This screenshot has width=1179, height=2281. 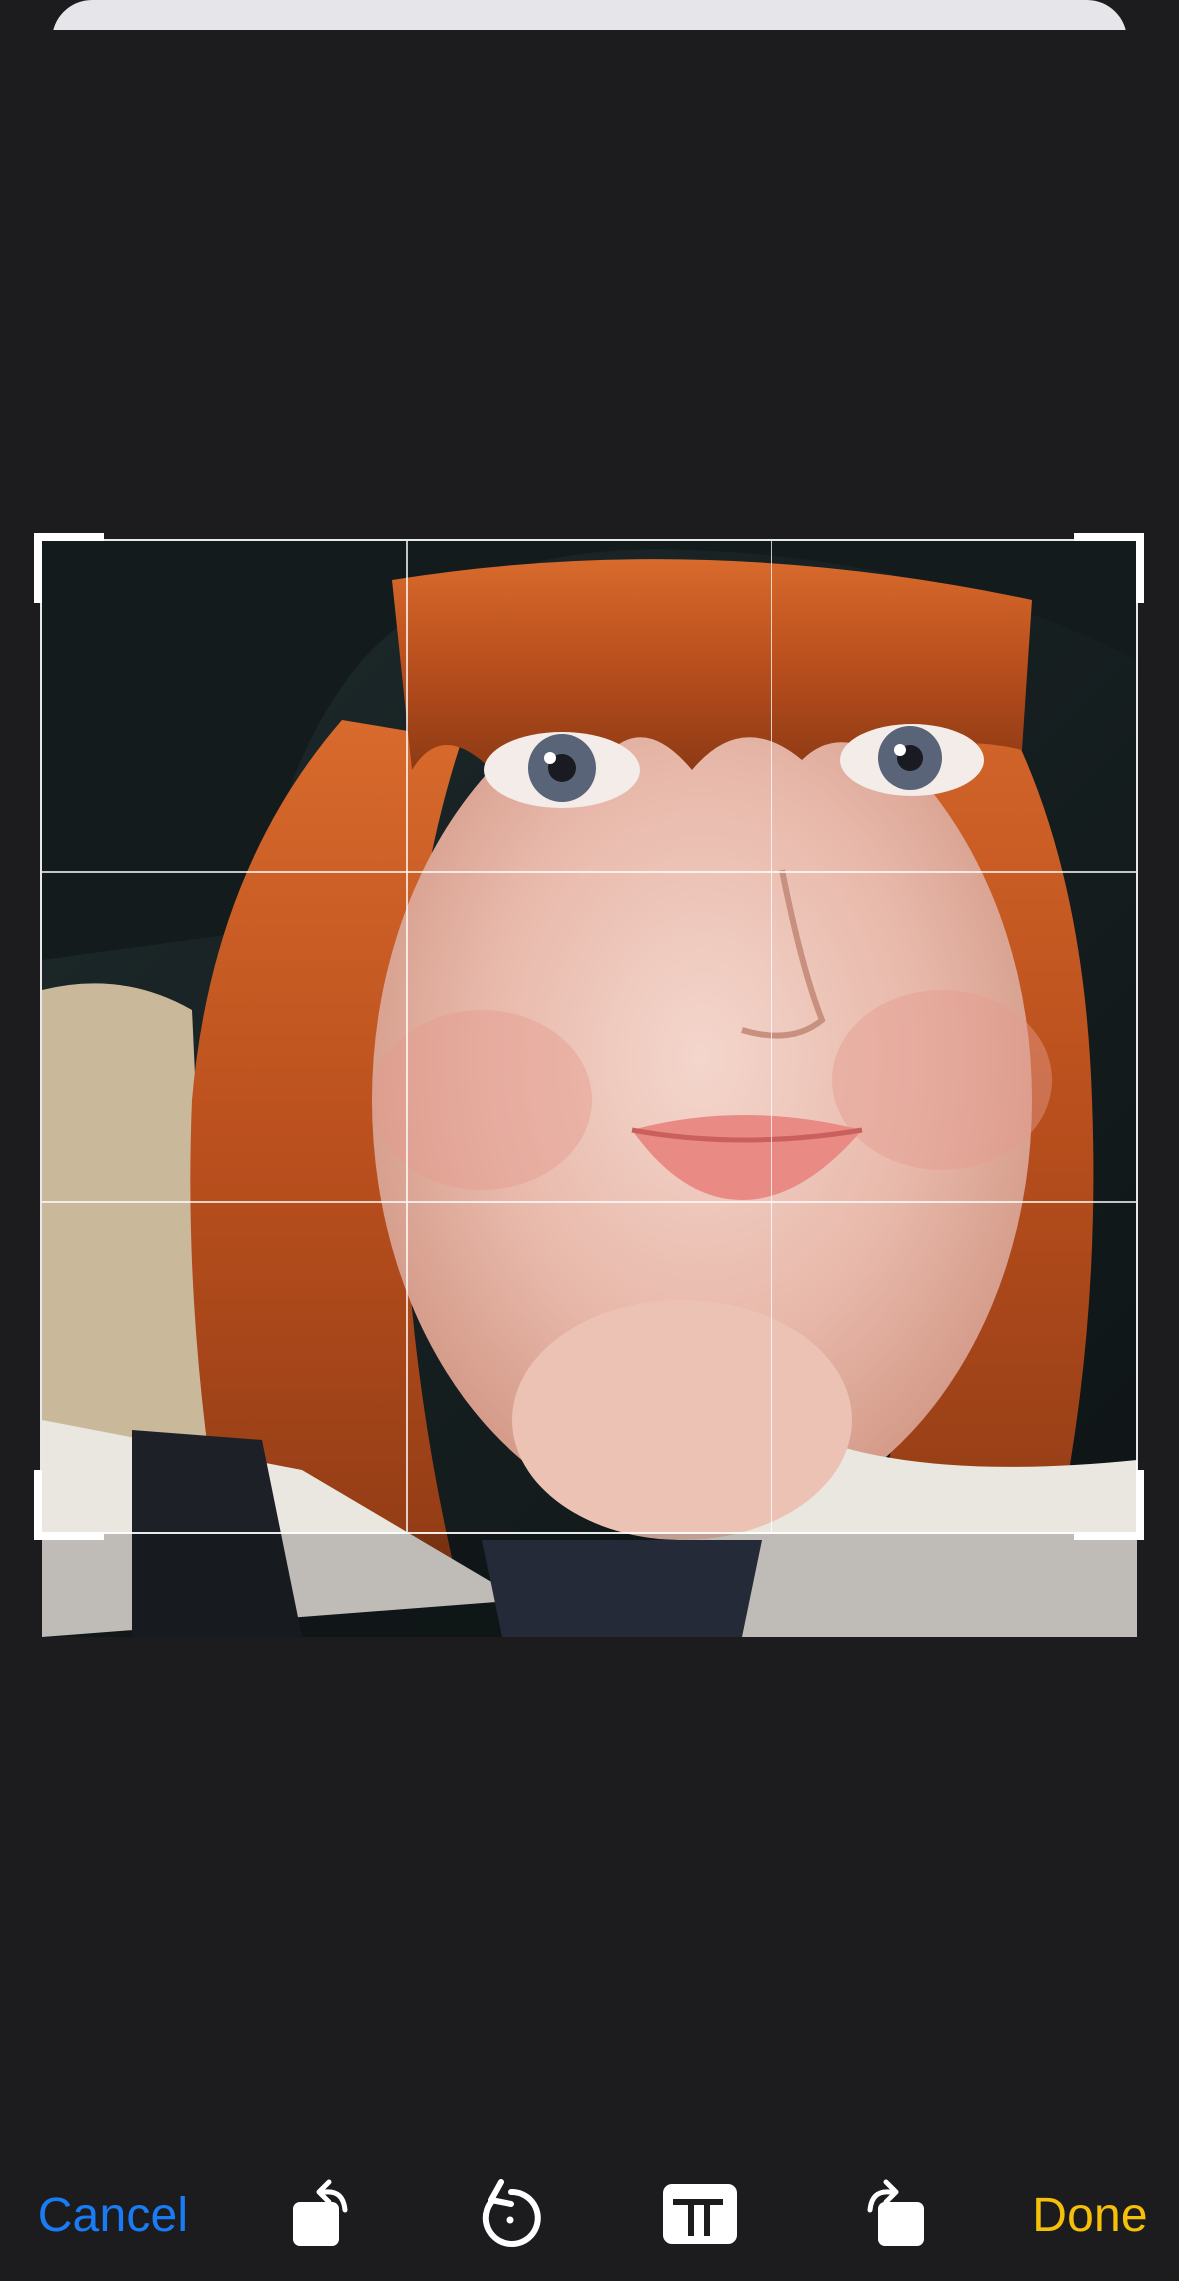 What do you see at coordinates (895, 2212) in the screenshot?
I see `rotate-right-icon` at bounding box center [895, 2212].